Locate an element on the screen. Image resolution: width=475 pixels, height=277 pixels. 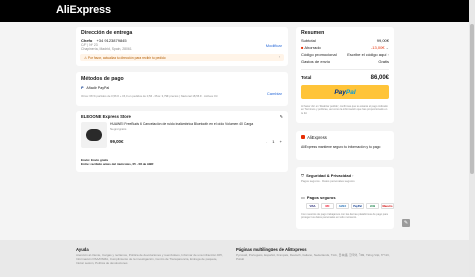
coupon-input: Escribe el código aquí is located at coordinates (366, 54).